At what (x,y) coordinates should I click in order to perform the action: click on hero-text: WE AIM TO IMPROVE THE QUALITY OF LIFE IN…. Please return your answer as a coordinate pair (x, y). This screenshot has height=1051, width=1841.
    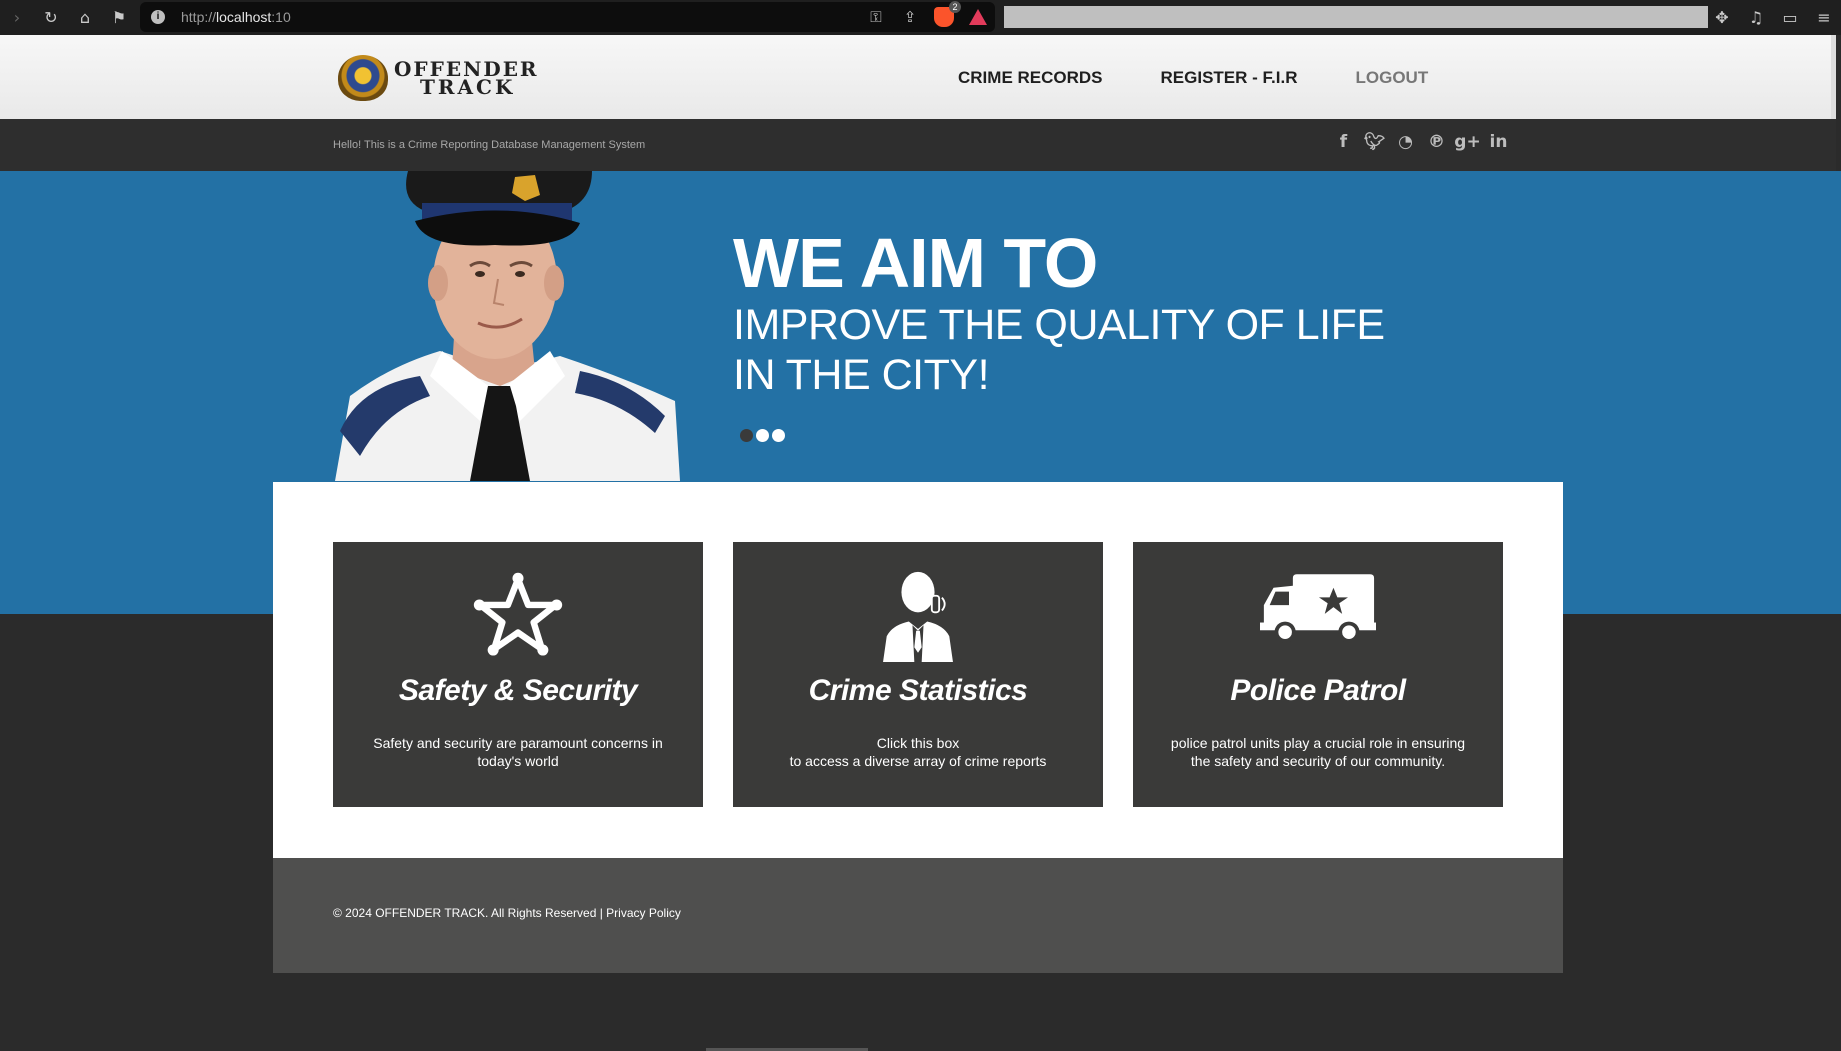
    Looking at the image, I should click on (1059, 313).